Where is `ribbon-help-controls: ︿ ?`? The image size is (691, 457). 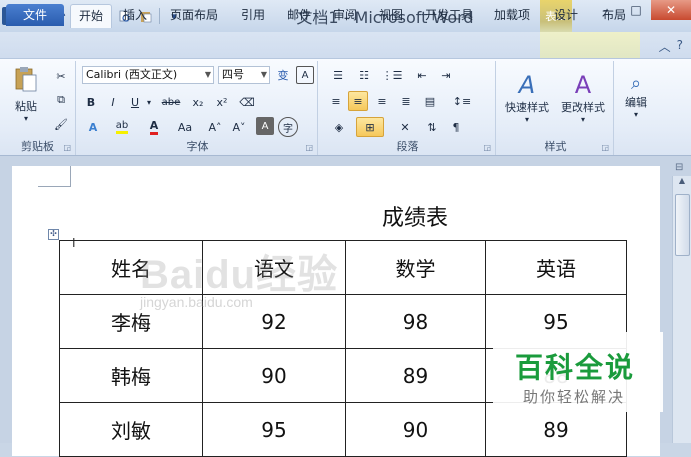
ribbon-help-controls: ︿ ? is located at coordinates (671, 46).